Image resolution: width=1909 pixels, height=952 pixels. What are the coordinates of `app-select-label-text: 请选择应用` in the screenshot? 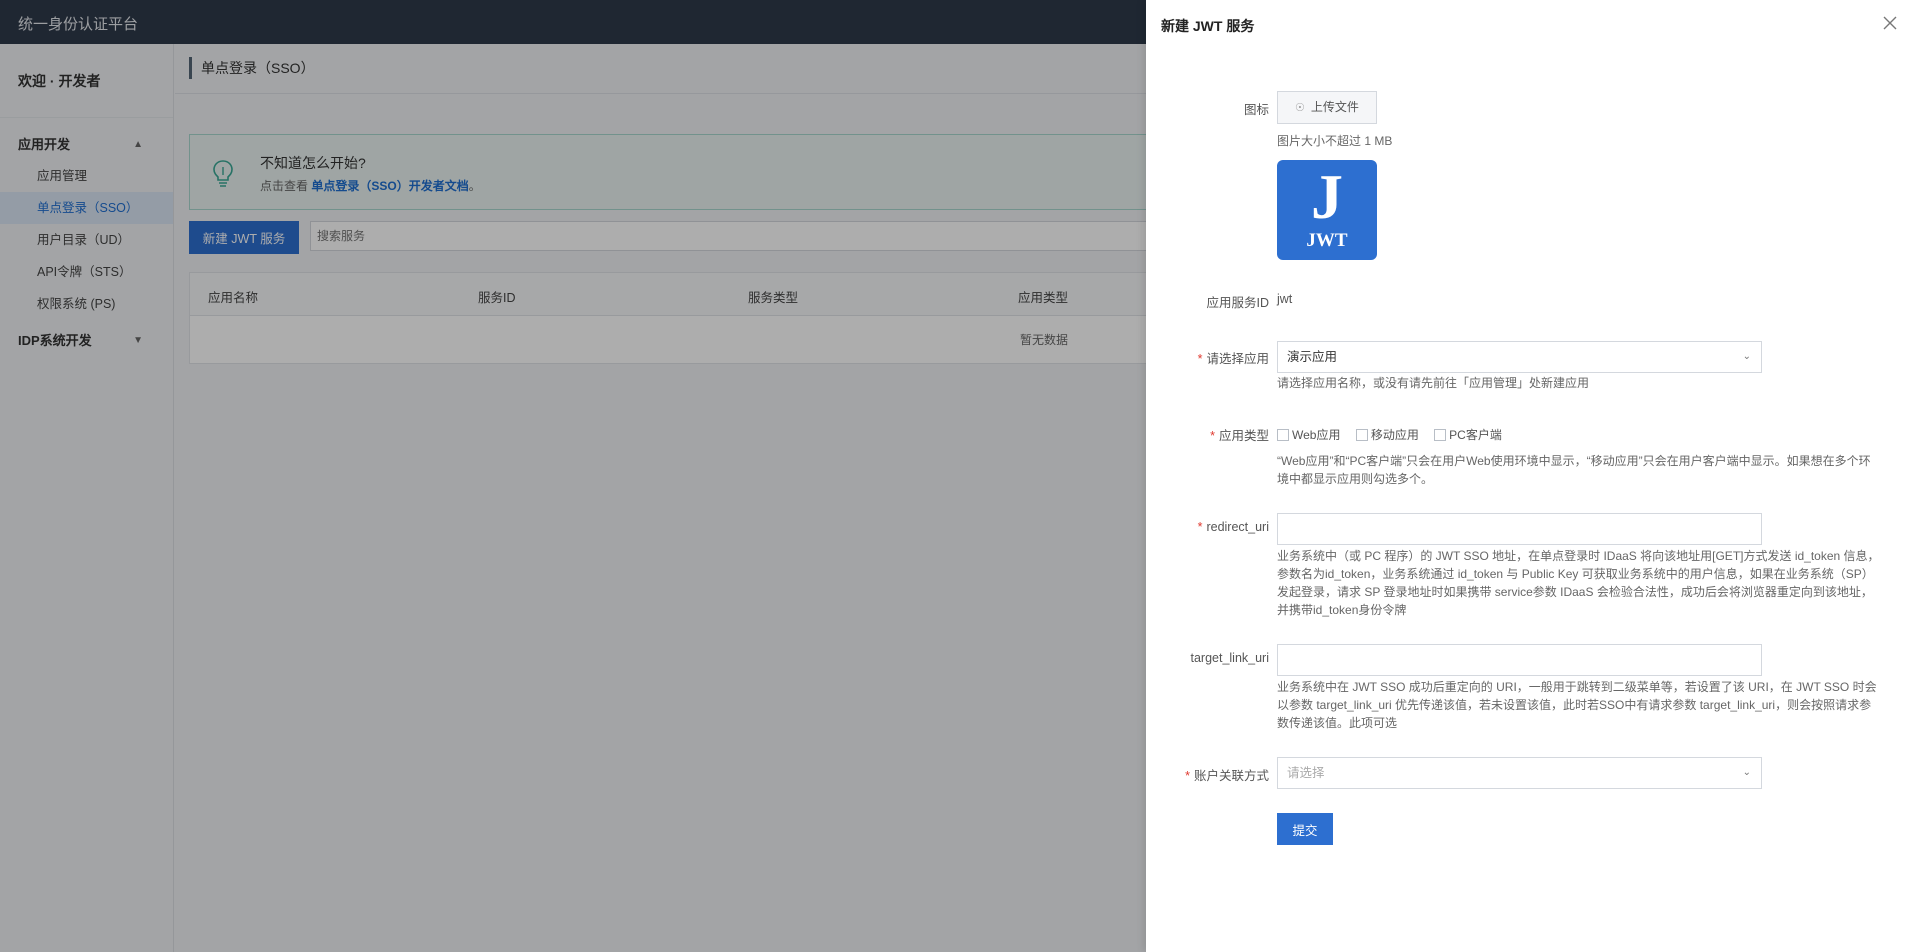 It's located at (1237, 359).